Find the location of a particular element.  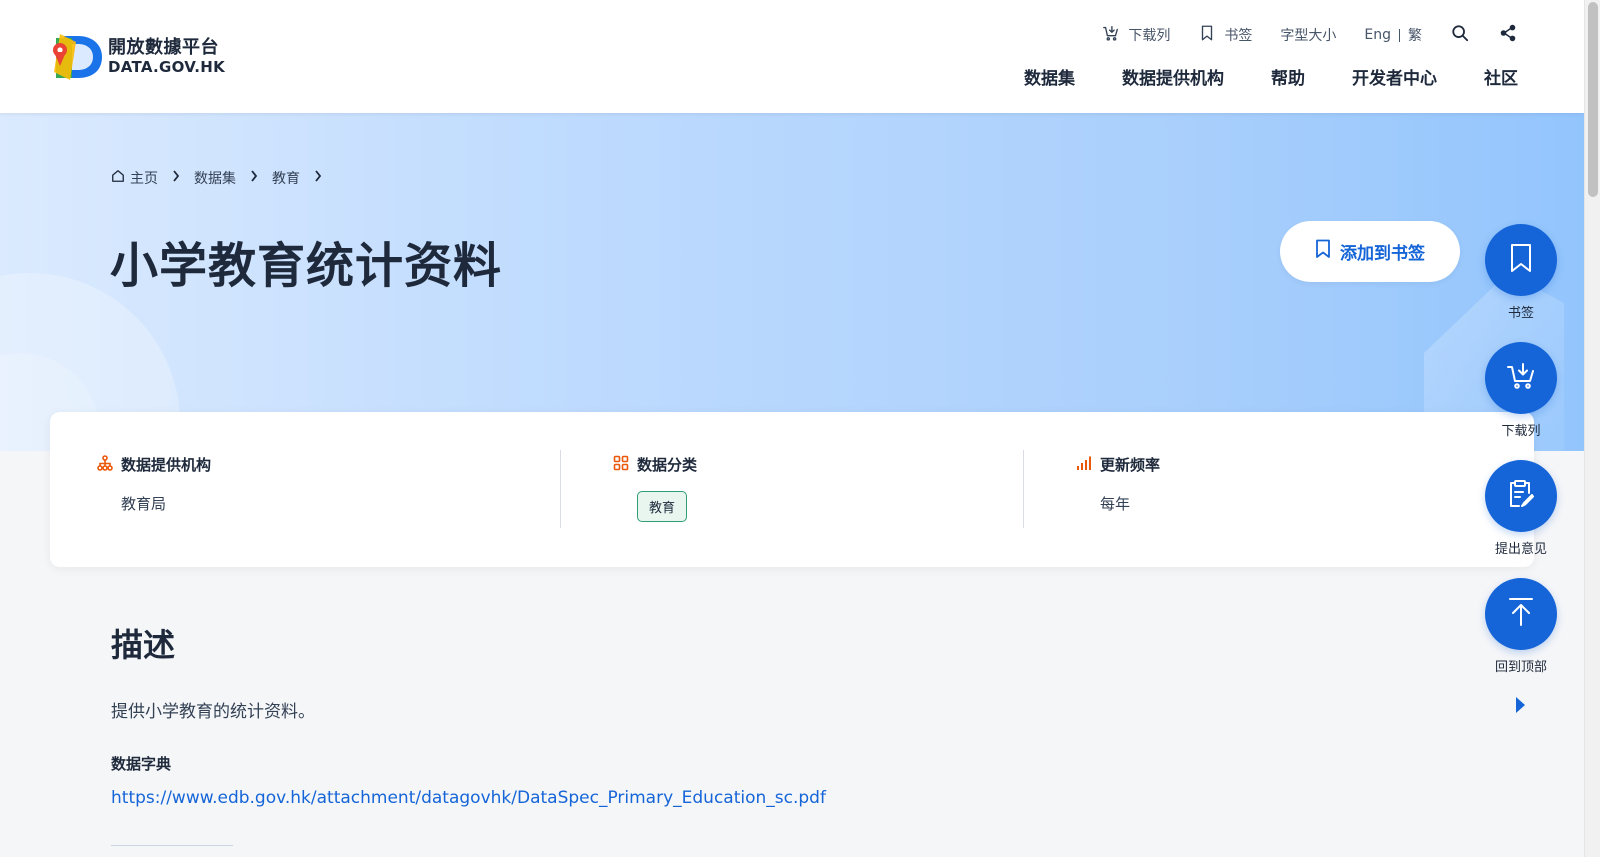

floating-download: 下载列 is located at coordinates (1521, 390).